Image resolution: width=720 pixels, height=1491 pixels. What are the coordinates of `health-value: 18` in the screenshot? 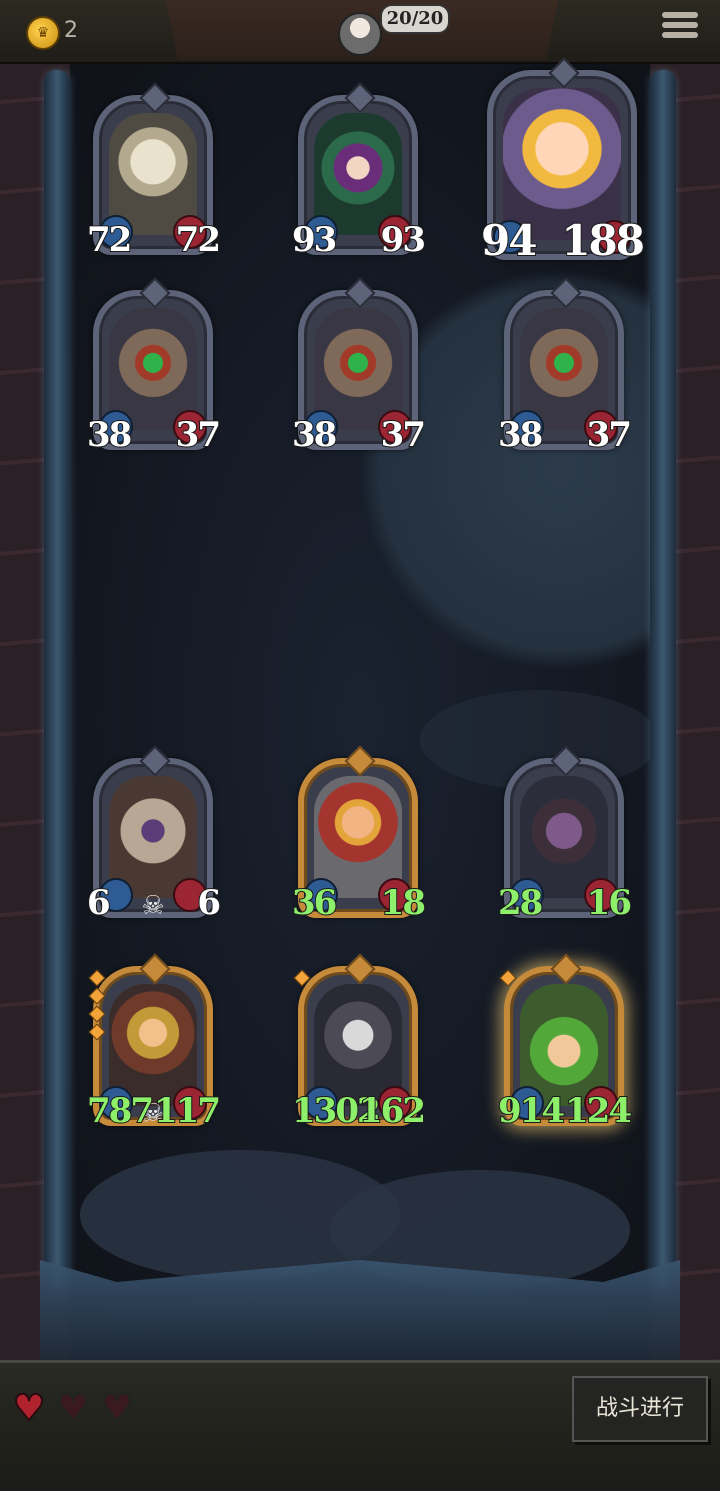 It's located at (403, 903).